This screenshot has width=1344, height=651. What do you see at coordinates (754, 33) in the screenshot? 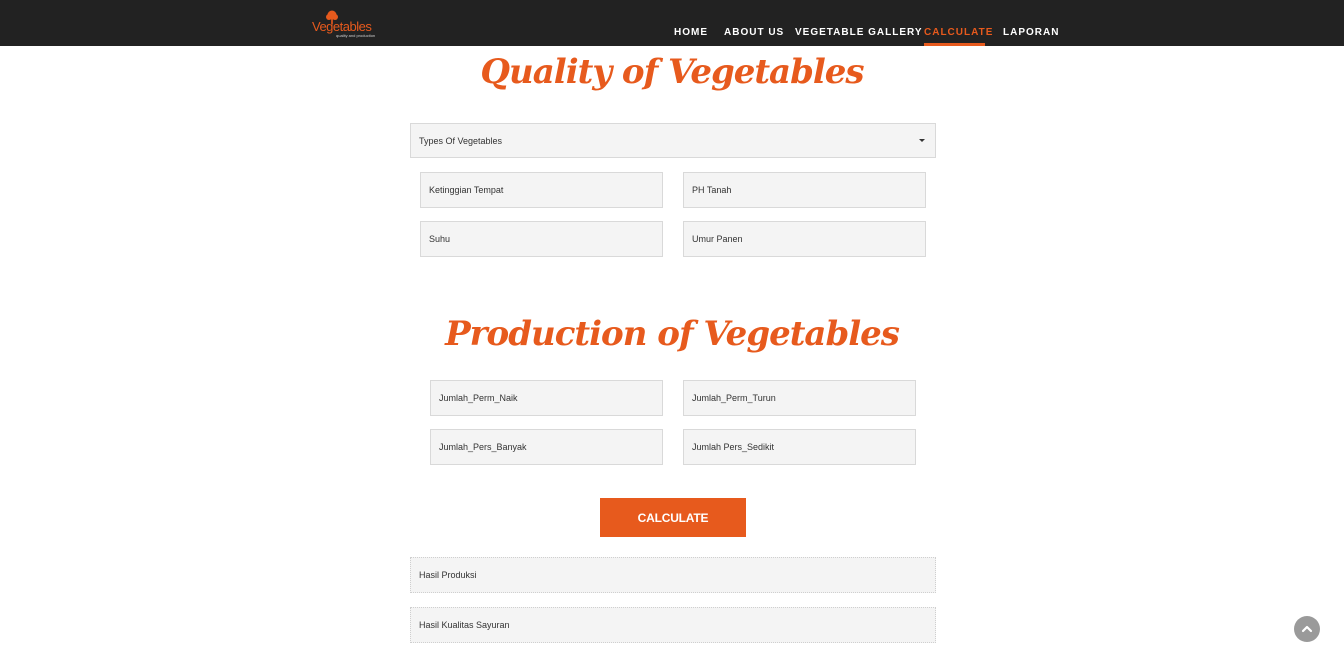
I see `nav-about-us: ABOUT US` at bounding box center [754, 33].